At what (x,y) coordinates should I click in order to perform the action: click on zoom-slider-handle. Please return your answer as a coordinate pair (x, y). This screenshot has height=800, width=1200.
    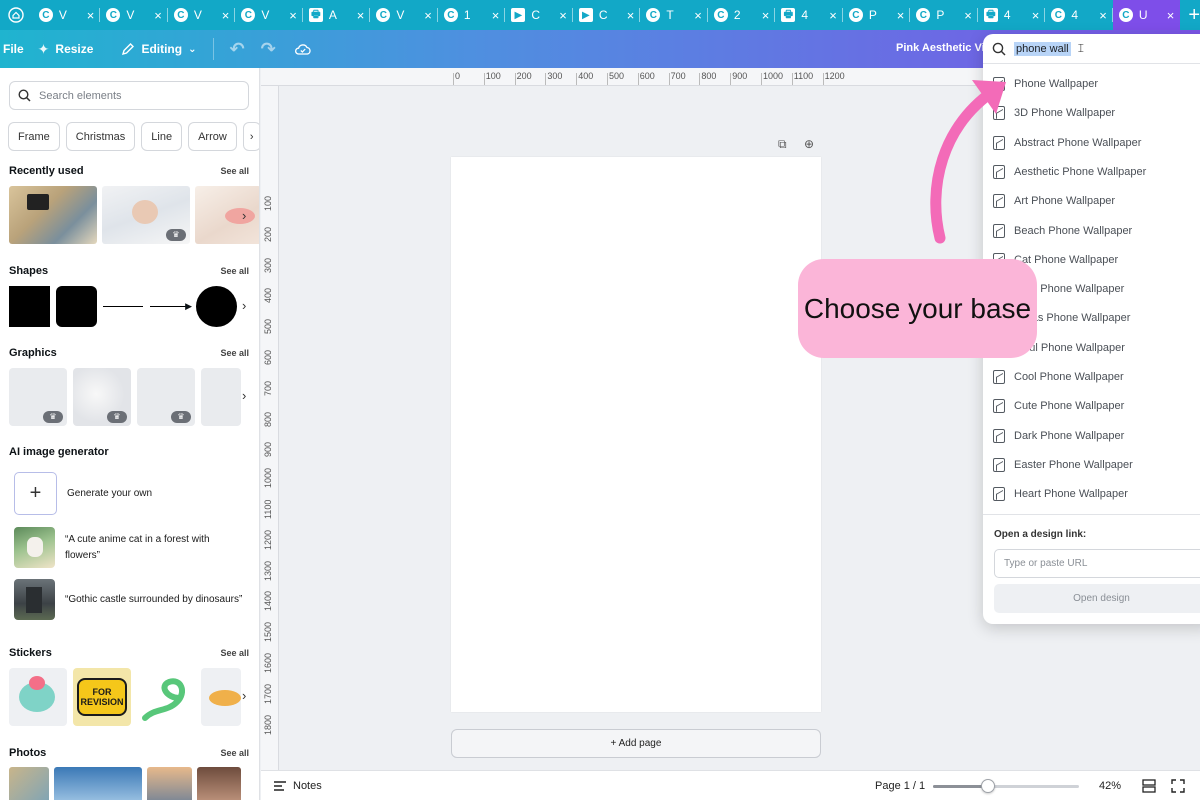
    Looking at the image, I should click on (988, 786).